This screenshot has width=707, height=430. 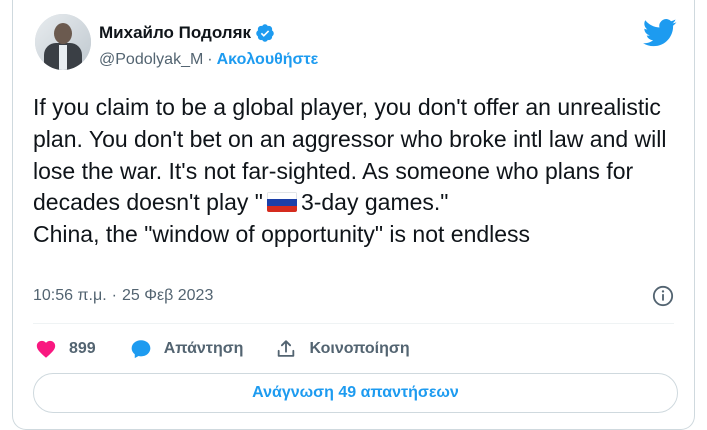 What do you see at coordinates (63, 42) in the screenshot?
I see `avatar` at bounding box center [63, 42].